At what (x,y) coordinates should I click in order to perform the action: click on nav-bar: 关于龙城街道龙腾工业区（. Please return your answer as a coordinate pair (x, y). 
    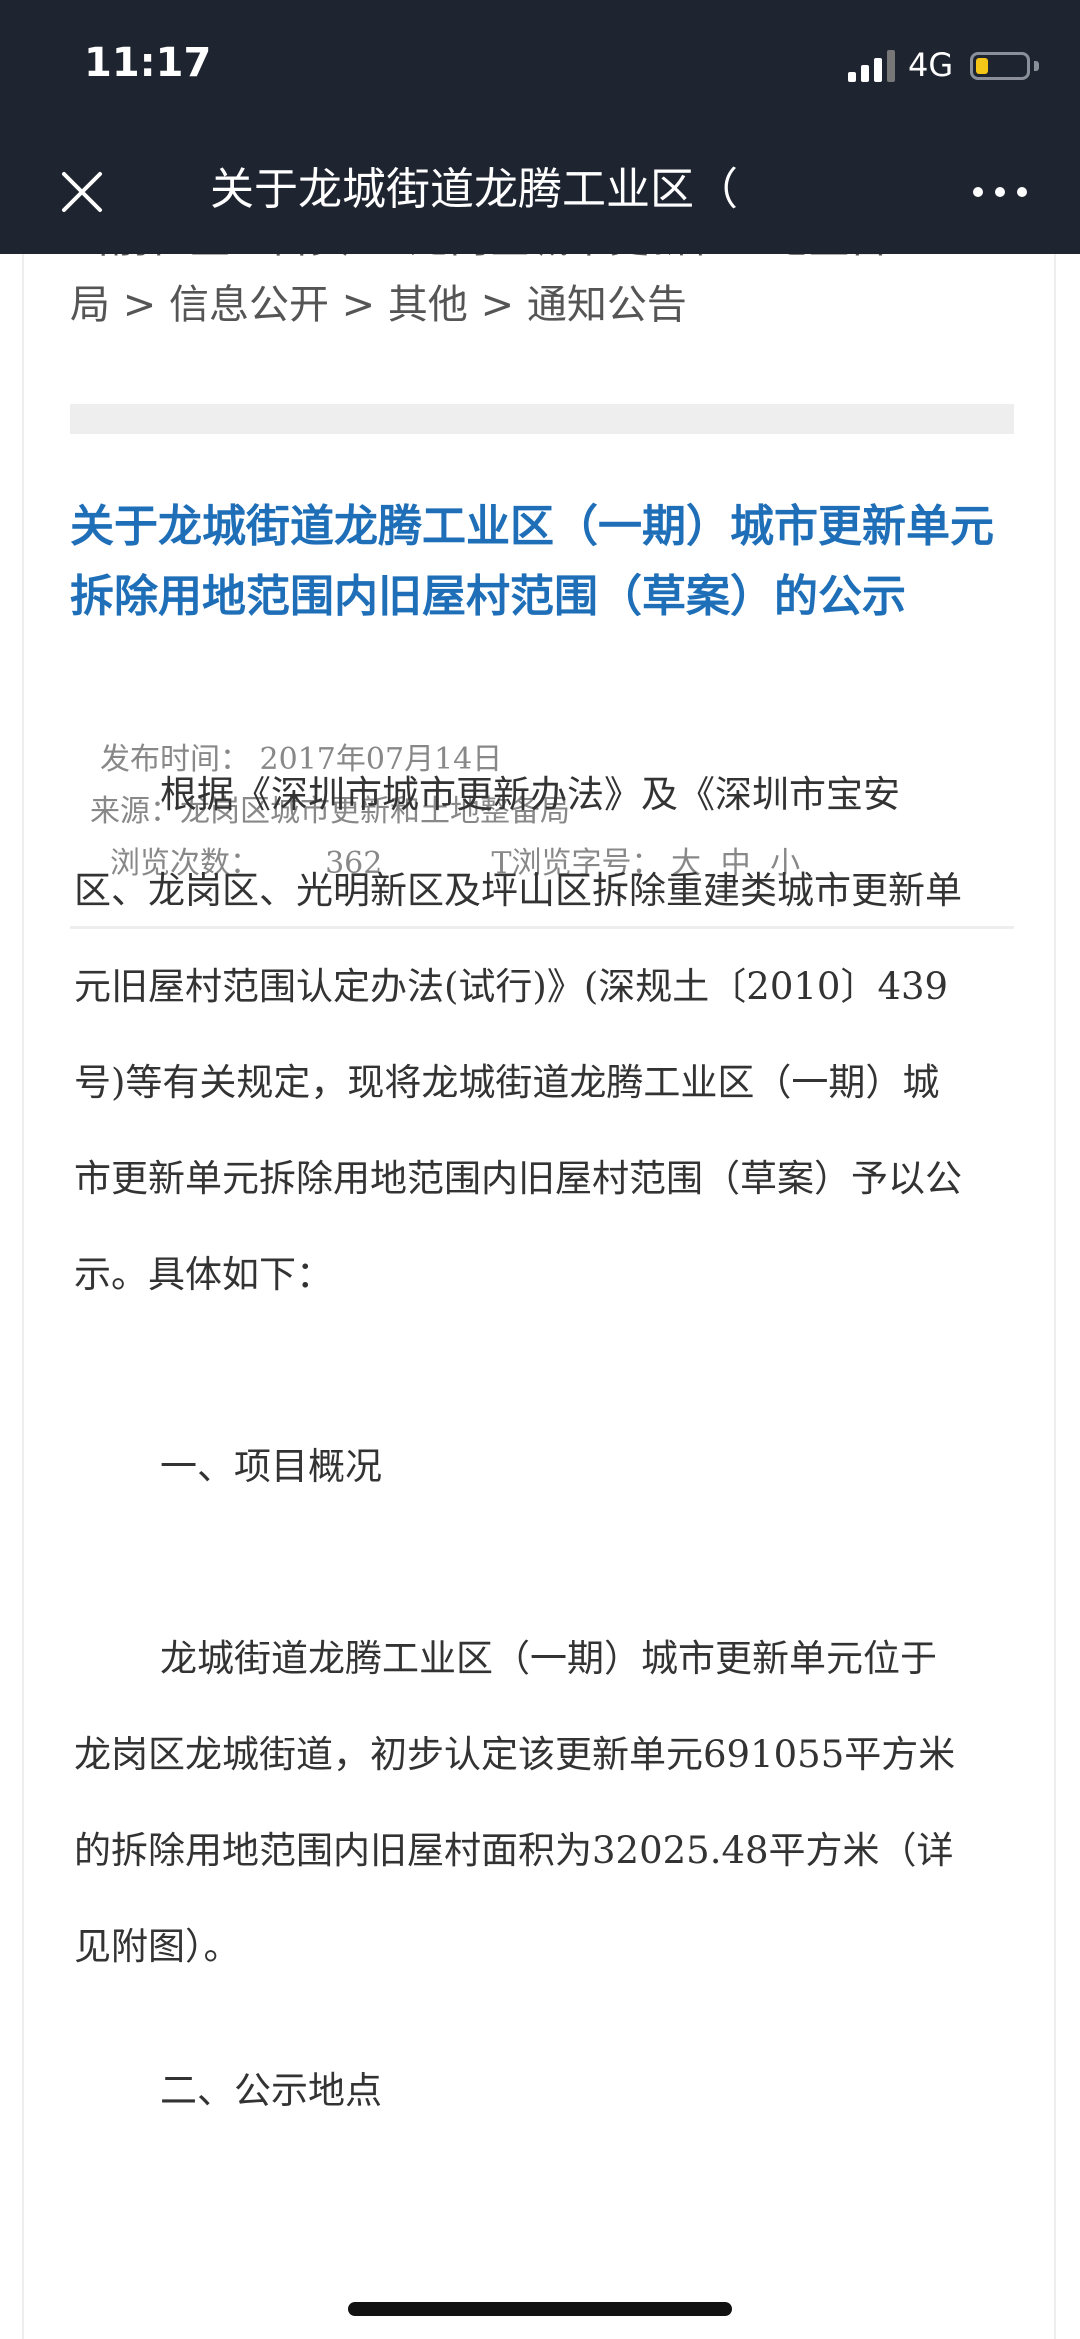
    Looking at the image, I should click on (540, 192).